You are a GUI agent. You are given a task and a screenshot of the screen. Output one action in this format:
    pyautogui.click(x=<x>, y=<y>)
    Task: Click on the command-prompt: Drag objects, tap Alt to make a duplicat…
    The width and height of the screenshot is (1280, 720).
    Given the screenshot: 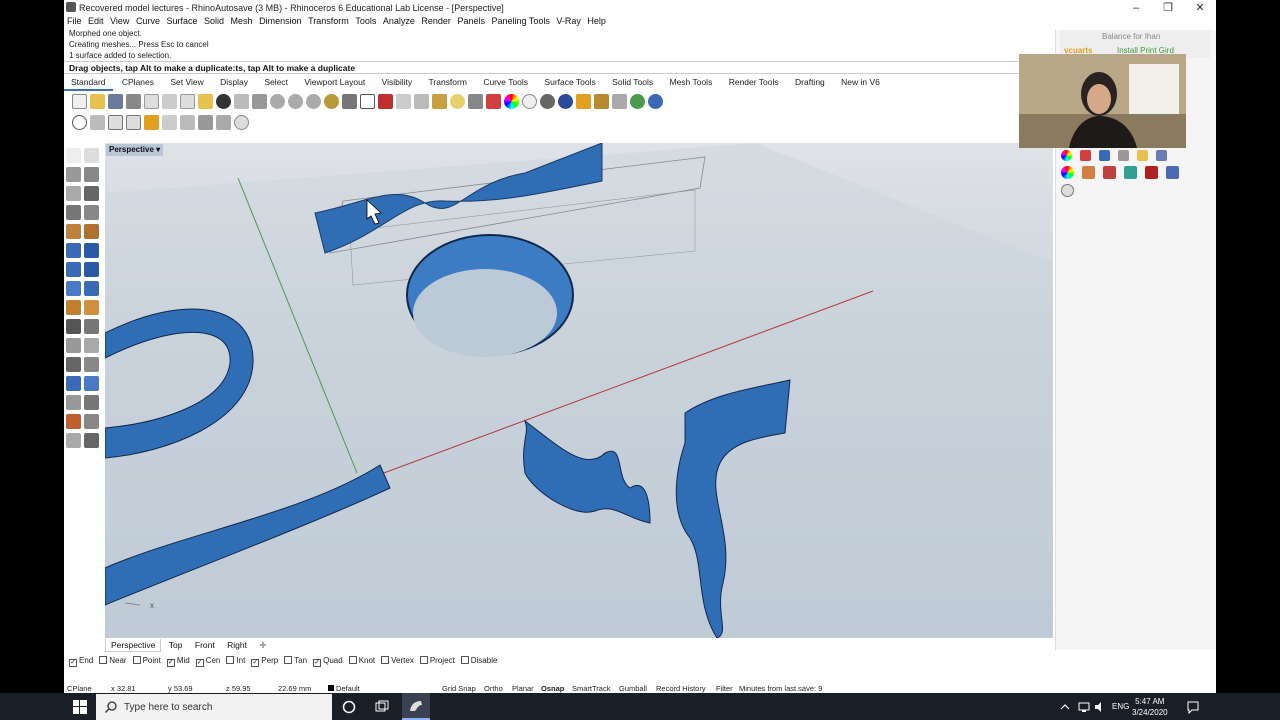 What is the action you would take?
    pyautogui.click(x=544, y=67)
    